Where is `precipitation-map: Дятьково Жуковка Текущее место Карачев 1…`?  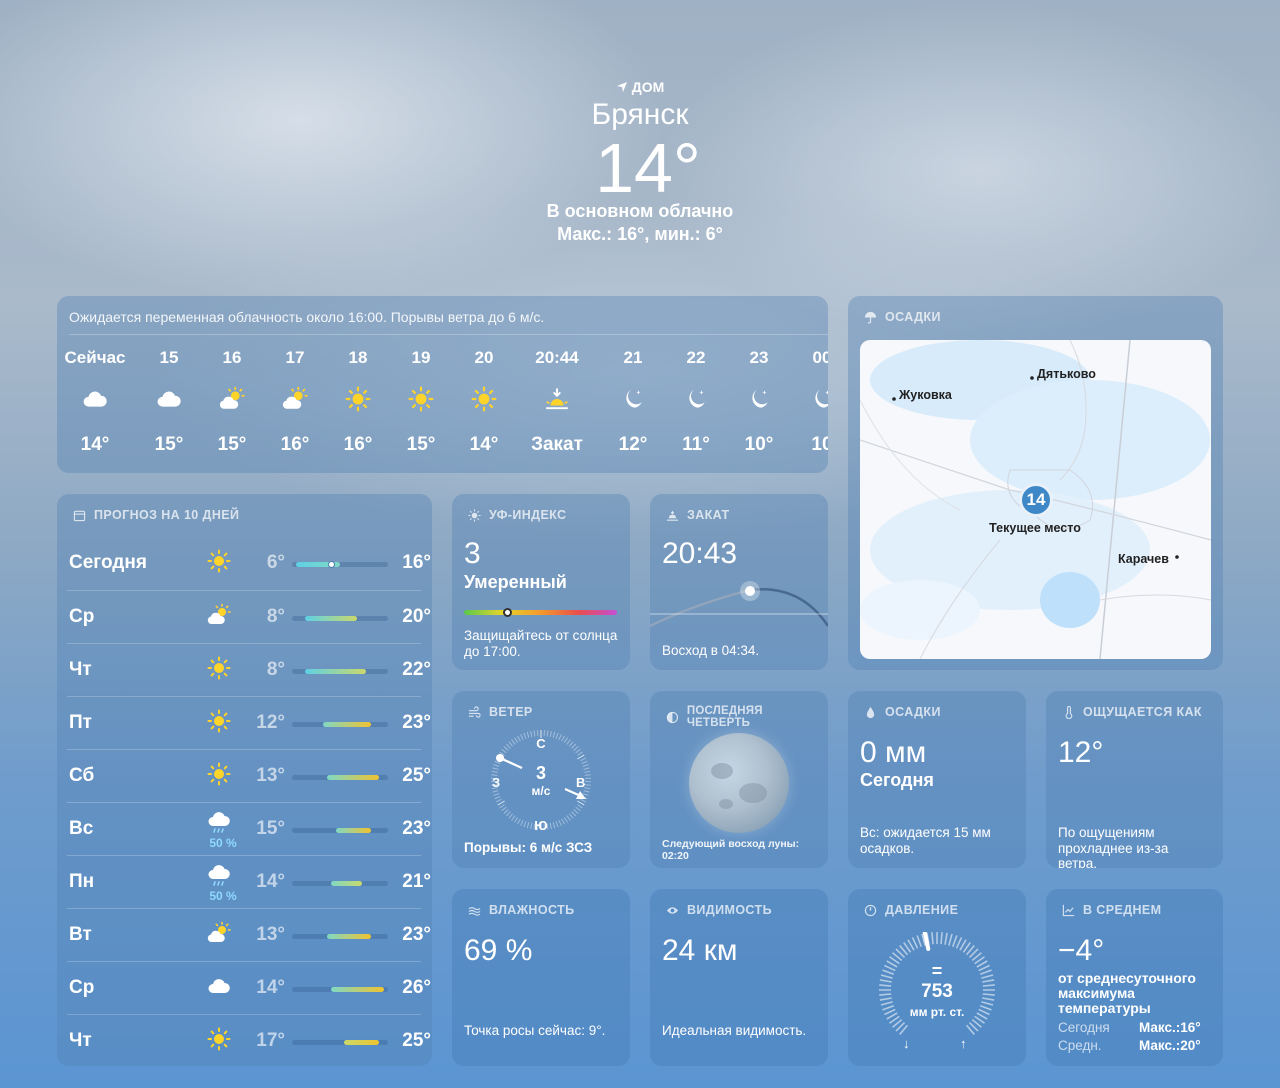
precipitation-map: Дятьково Жуковка Текущее место Карачев 1… is located at coordinates (1035, 499).